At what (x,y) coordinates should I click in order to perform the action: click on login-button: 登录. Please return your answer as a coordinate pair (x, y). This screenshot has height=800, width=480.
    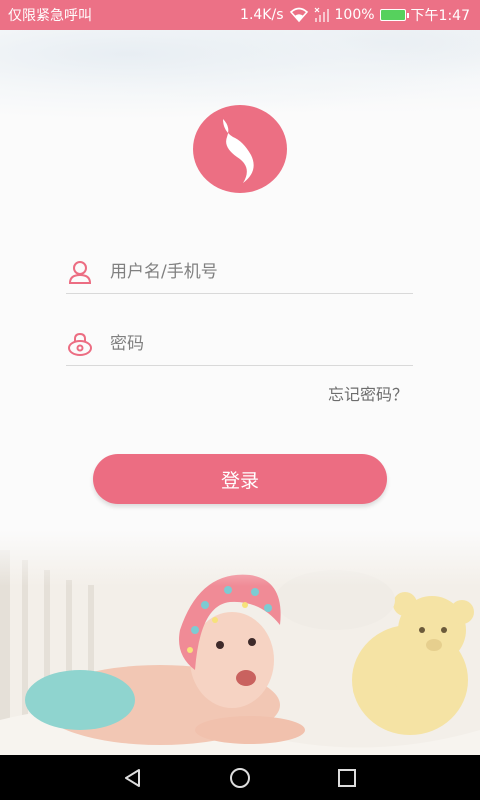
    Looking at the image, I should click on (240, 479).